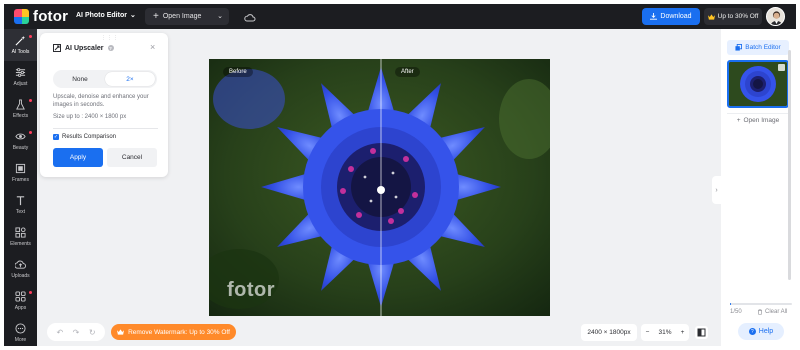 This screenshot has width=800, height=350. I want to click on open-image-label: Open Image, so click(182, 16).